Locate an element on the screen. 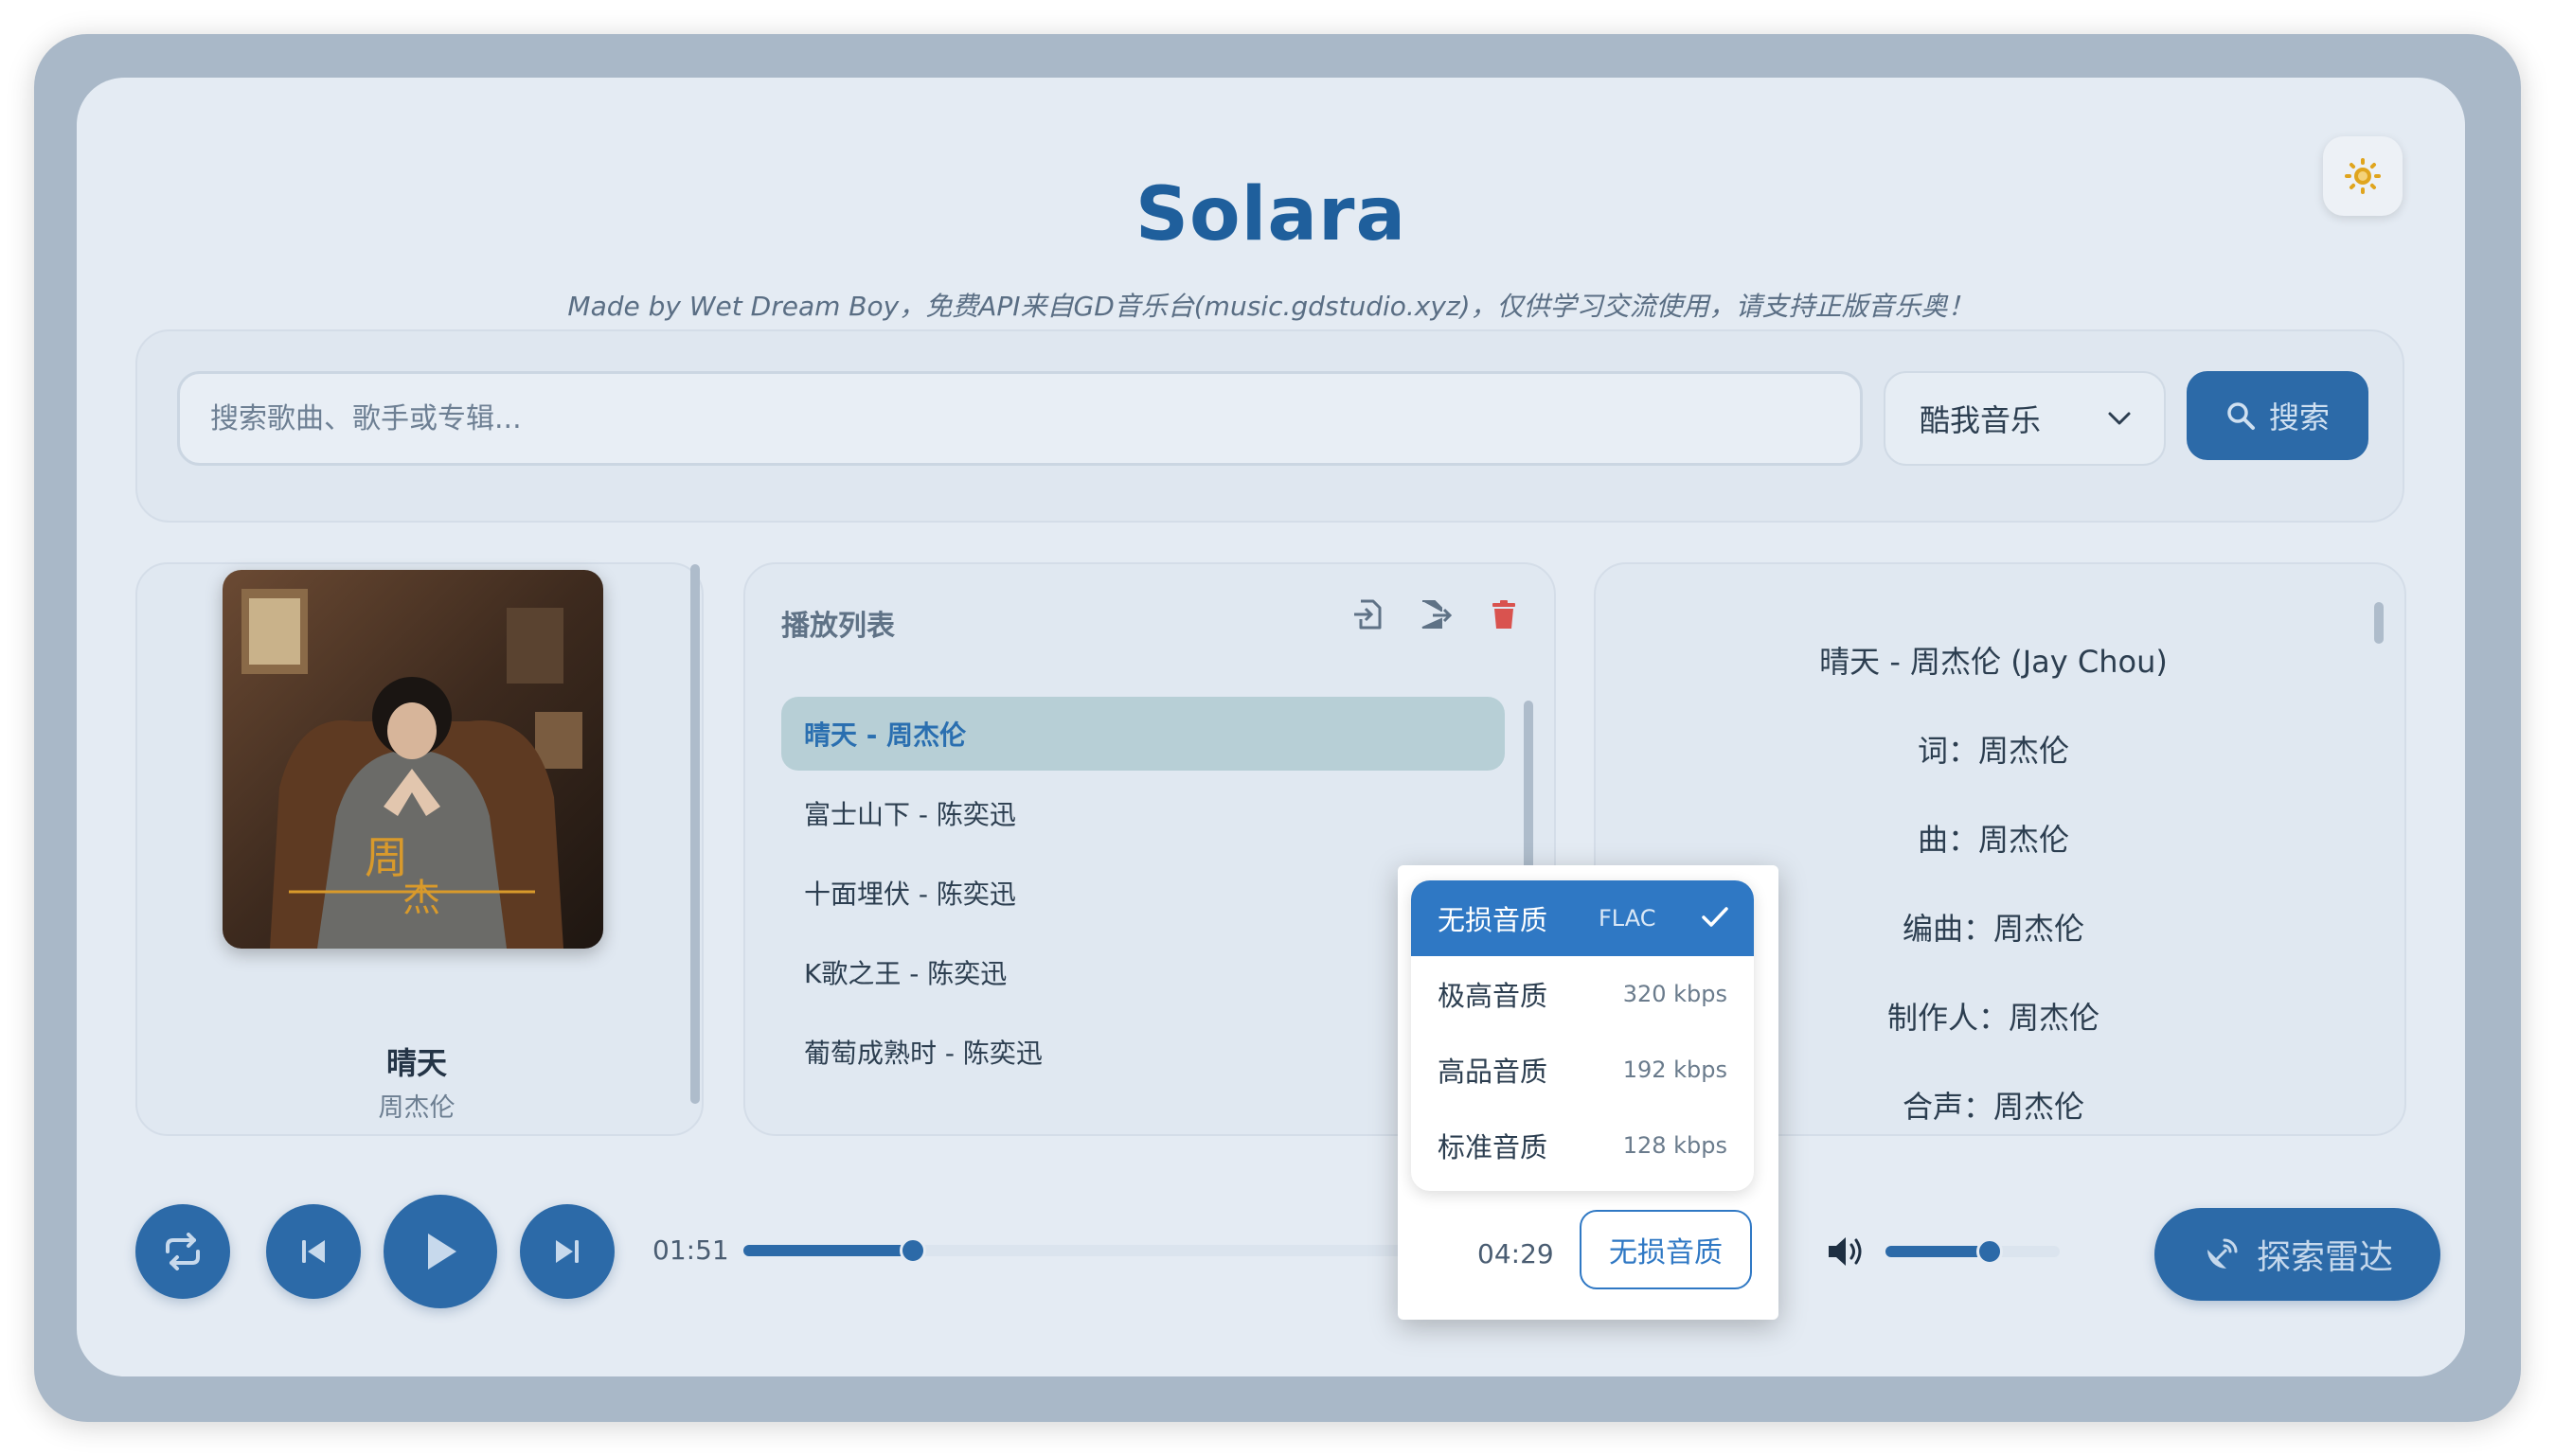  quality-option-standard: 标准音质 128 kbps is located at coordinates (1582, 1145).